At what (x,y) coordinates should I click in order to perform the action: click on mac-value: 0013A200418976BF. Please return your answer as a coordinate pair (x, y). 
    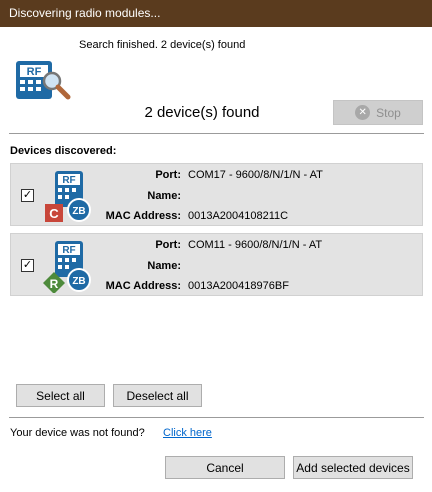
    Looking at the image, I should click on (238, 286).